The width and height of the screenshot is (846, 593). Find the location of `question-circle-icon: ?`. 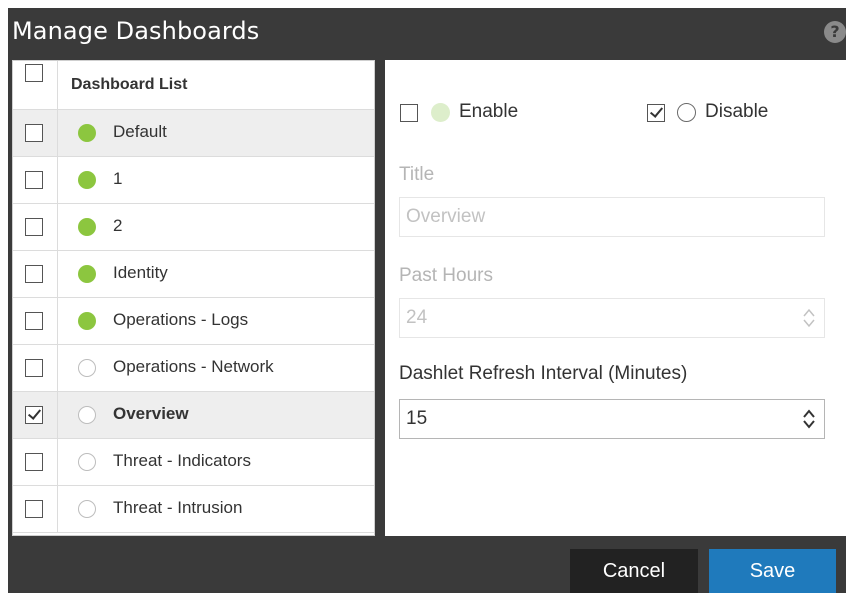

question-circle-icon: ? is located at coordinates (835, 32).